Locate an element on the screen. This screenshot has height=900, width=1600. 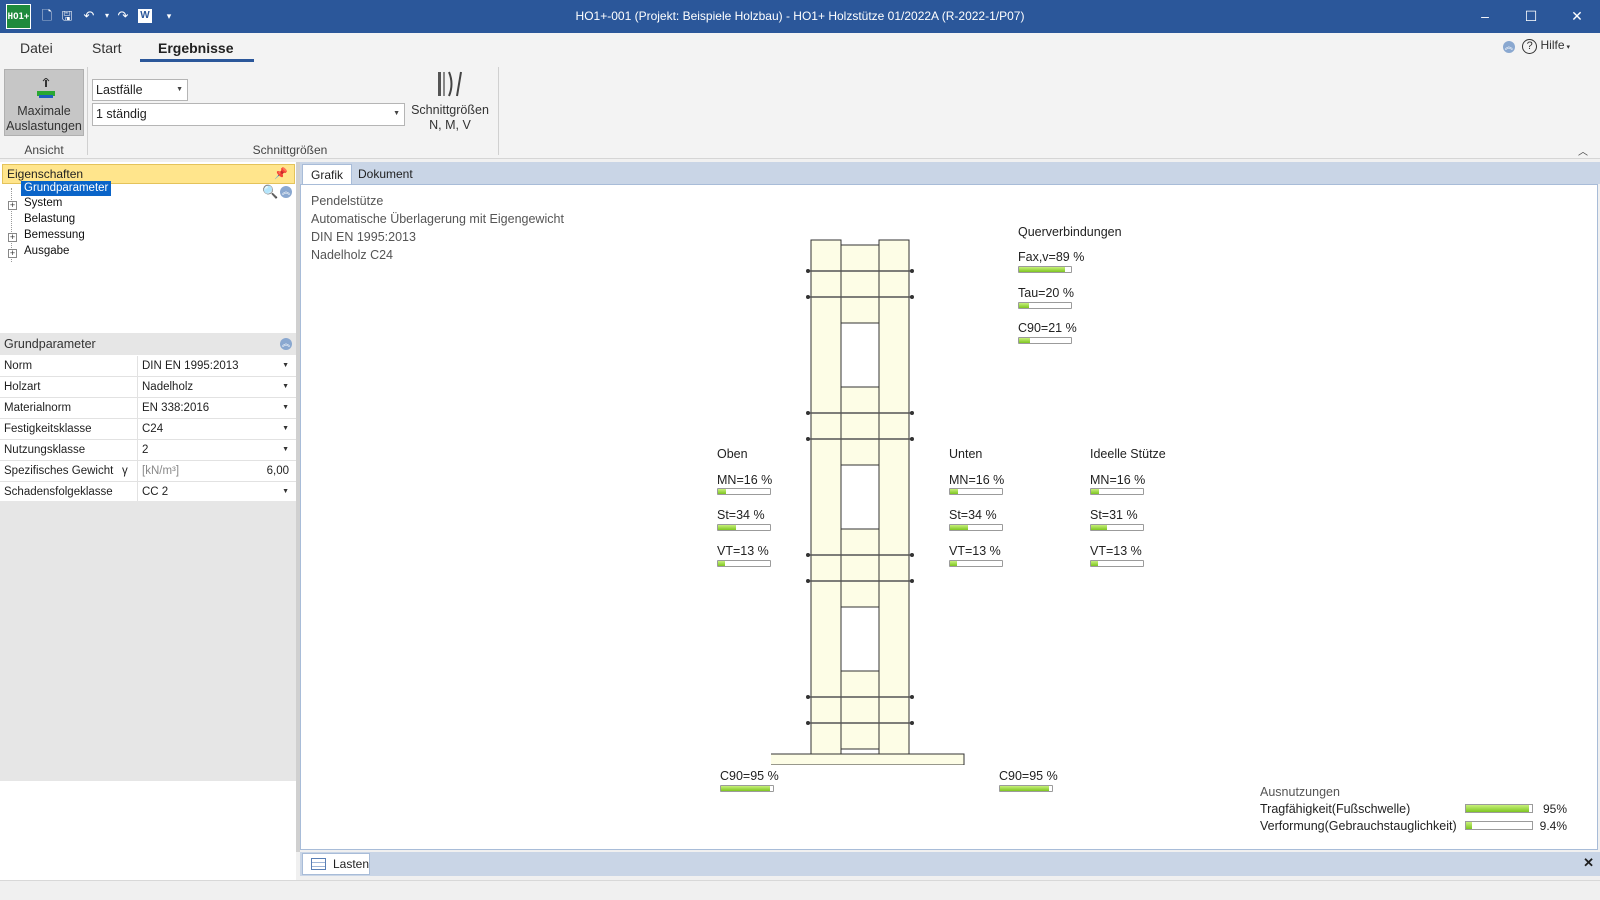
prop-label: Norm is located at coordinates (18, 366).